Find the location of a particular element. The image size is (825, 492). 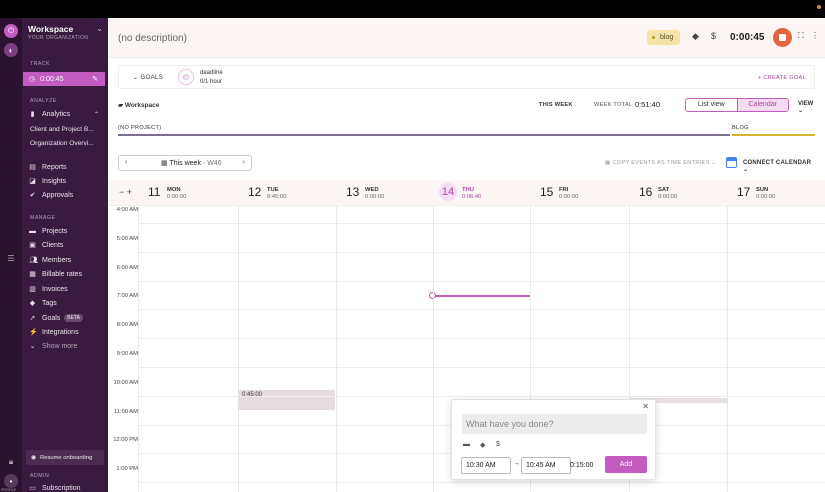

view-menu: VIEW ⌄ is located at coordinates (806, 107).